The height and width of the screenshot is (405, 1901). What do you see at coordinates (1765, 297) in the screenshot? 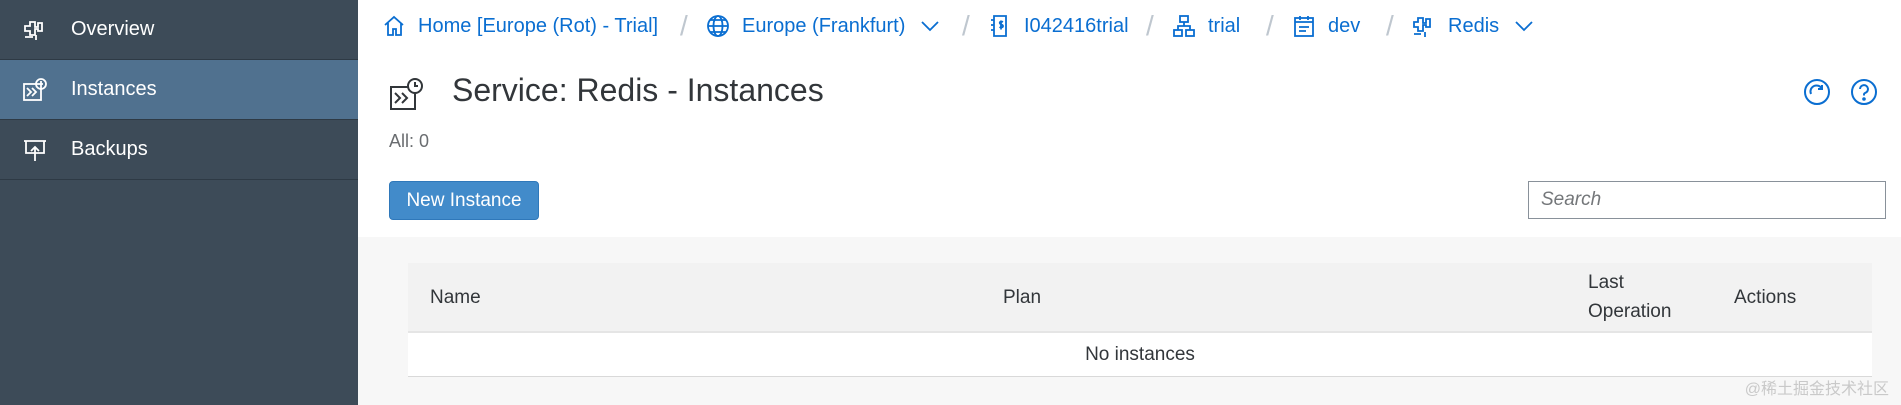
I see `column-header-actions: Actions` at bounding box center [1765, 297].